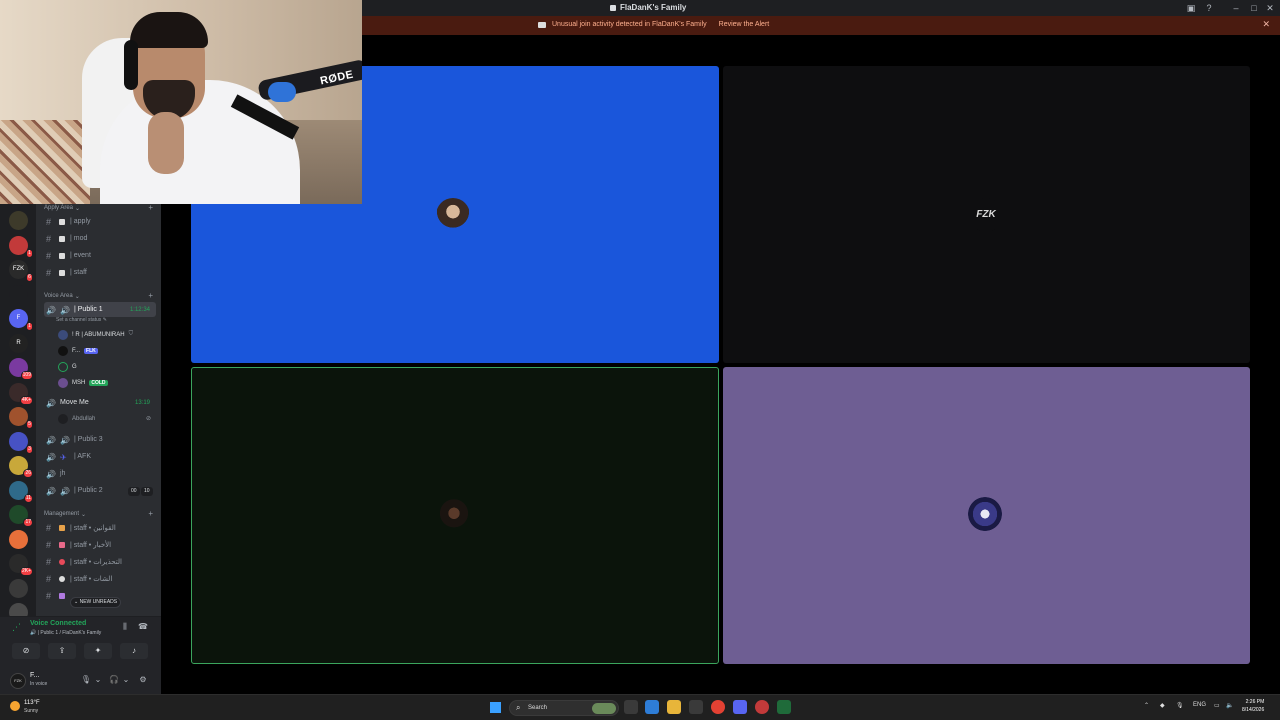  What do you see at coordinates (674, 707) in the screenshot?
I see `file-explorer-icon` at bounding box center [674, 707].